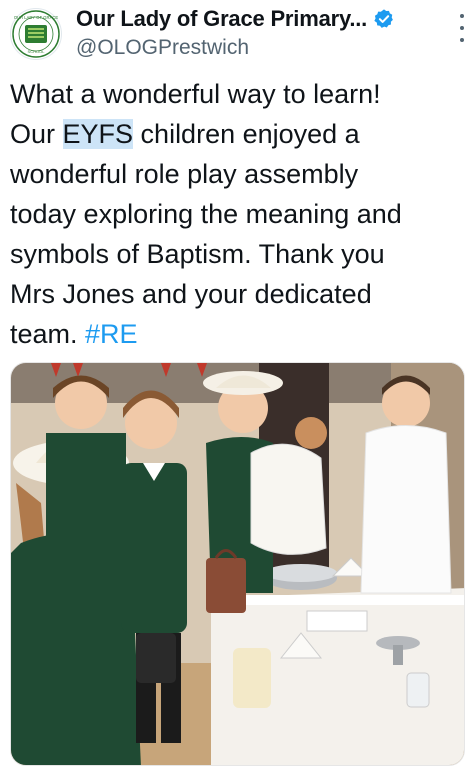  What do you see at coordinates (184, 174) in the screenshot?
I see `tweet-line: wonderful role play assembly` at bounding box center [184, 174].